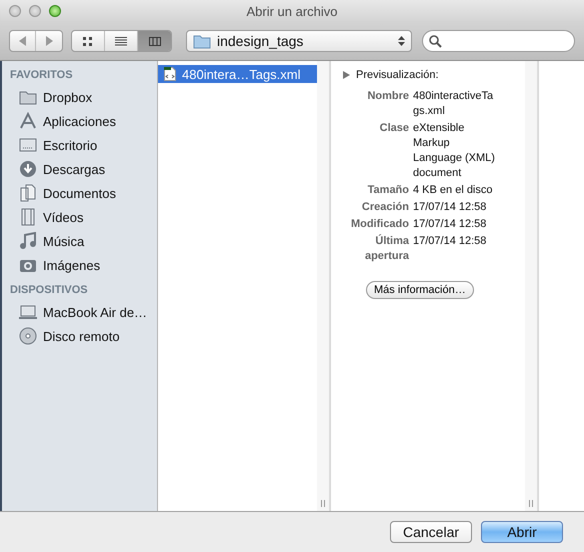  What do you see at coordinates (292, 11) in the screenshot?
I see `window-title: Abrir un archivo` at bounding box center [292, 11].